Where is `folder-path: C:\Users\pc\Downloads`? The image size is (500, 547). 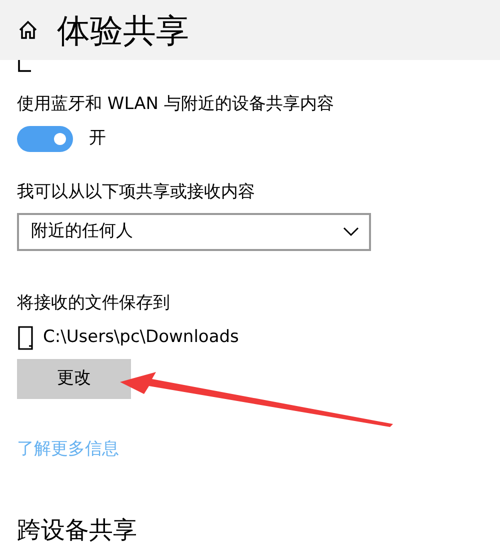 folder-path: C:\Users\pc\Downloads is located at coordinates (141, 337).